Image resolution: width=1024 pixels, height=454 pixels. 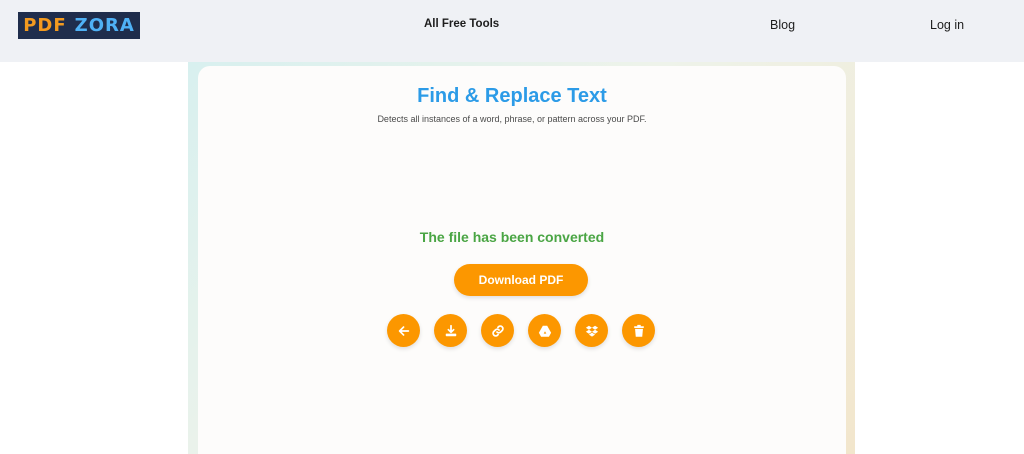 I want to click on google-drive-icon, so click(x=544, y=331).